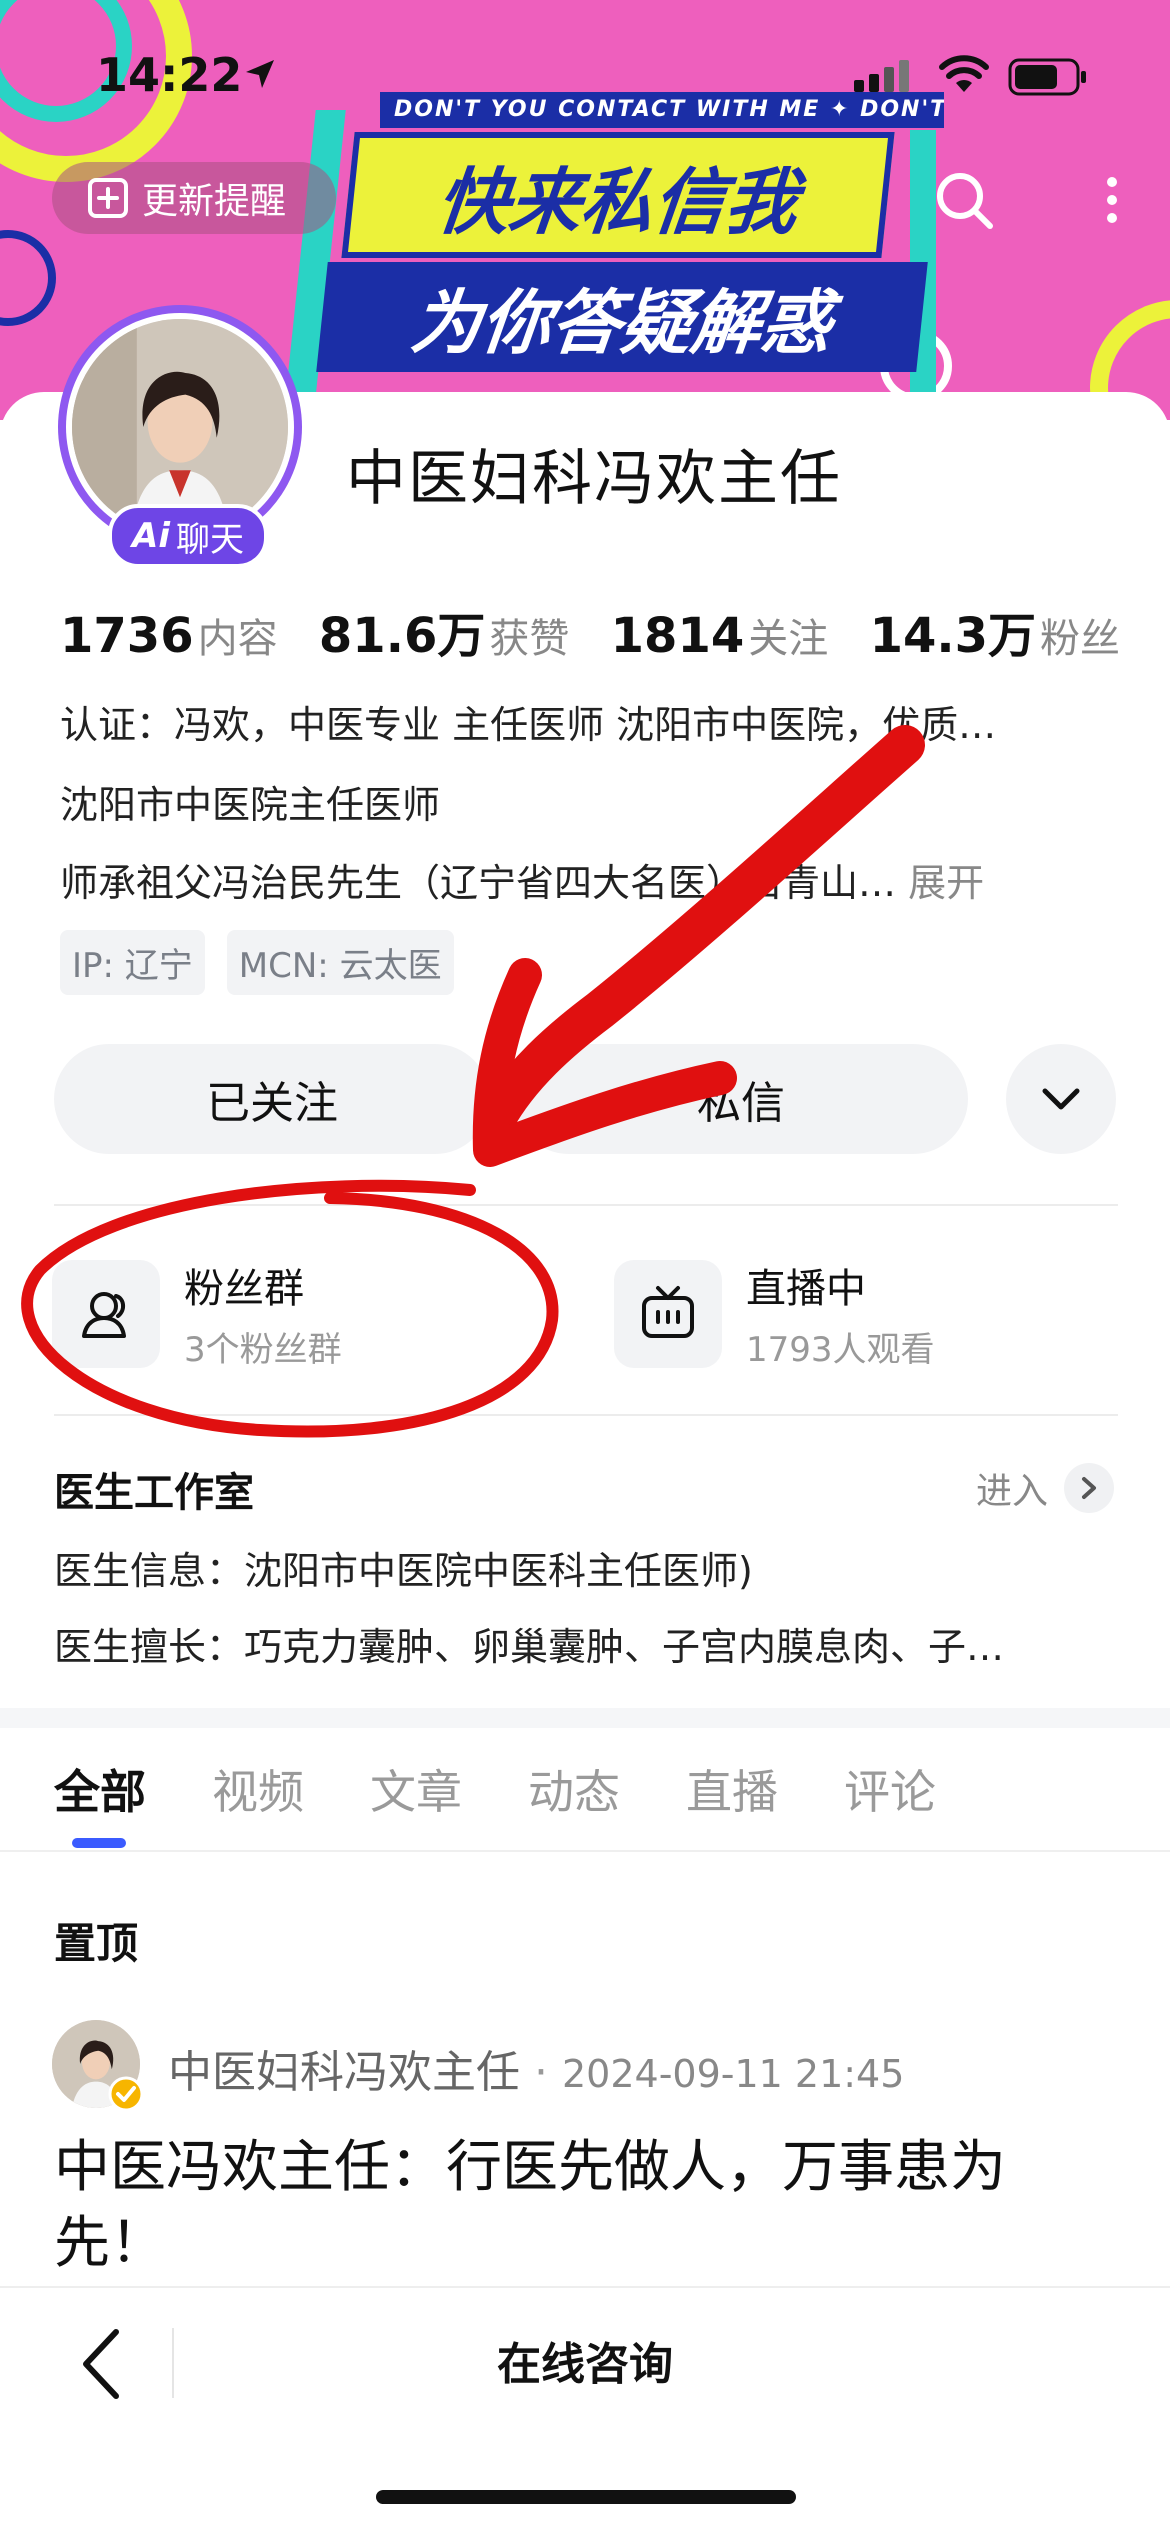 The height and width of the screenshot is (2534, 1170). Describe the element at coordinates (946, 883) in the screenshot. I see `bio-expand-link: 展开` at that location.